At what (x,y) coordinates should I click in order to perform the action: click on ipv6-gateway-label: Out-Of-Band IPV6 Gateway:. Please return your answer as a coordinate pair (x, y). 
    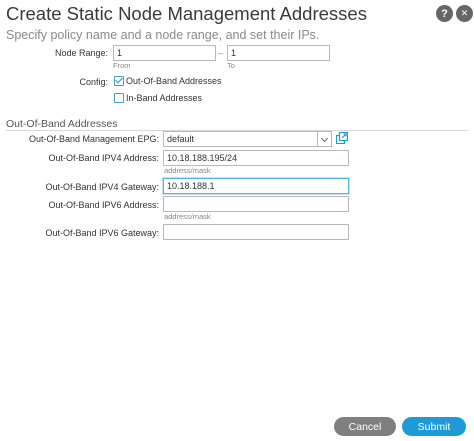
    Looking at the image, I should click on (102, 233).